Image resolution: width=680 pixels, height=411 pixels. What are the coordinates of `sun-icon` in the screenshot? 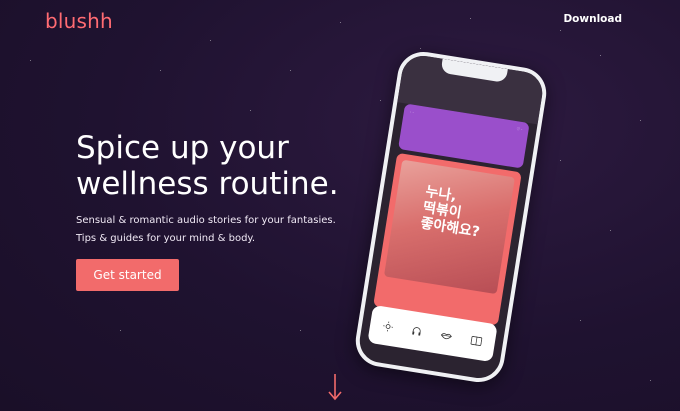 It's located at (388, 326).